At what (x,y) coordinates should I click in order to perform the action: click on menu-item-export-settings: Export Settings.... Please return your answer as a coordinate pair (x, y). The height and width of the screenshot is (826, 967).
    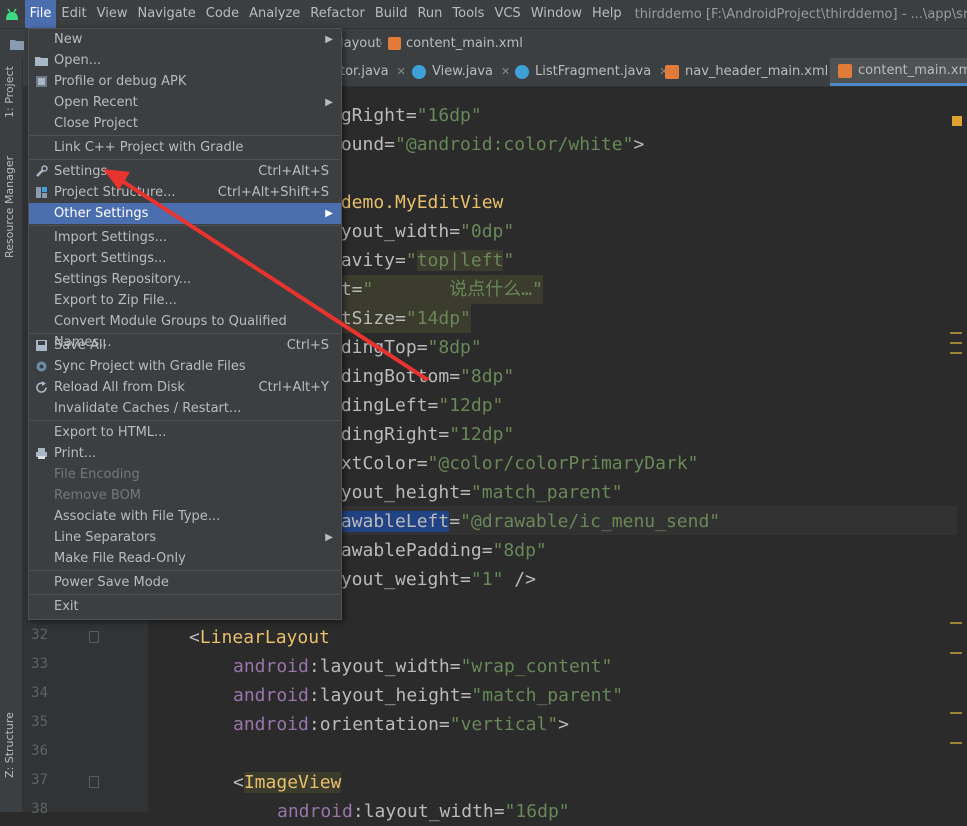
    Looking at the image, I should click on (185, 258).